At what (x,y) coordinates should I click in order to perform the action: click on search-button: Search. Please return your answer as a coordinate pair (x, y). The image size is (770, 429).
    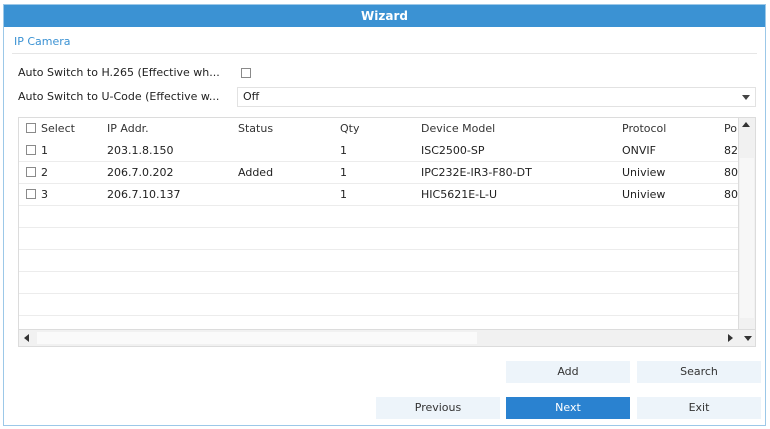
    Looking at the image, I should click on (699, 372).